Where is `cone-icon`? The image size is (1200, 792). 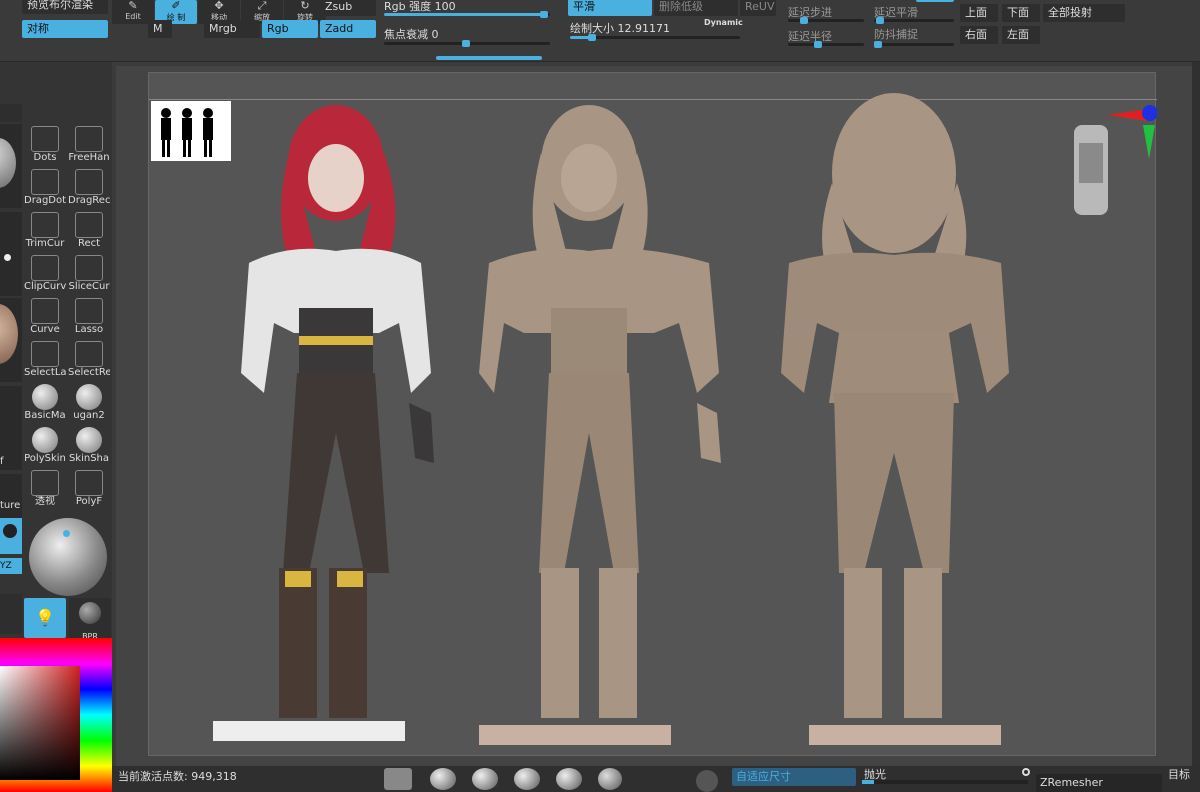
cone-icon is located at coordinates (610, 779).